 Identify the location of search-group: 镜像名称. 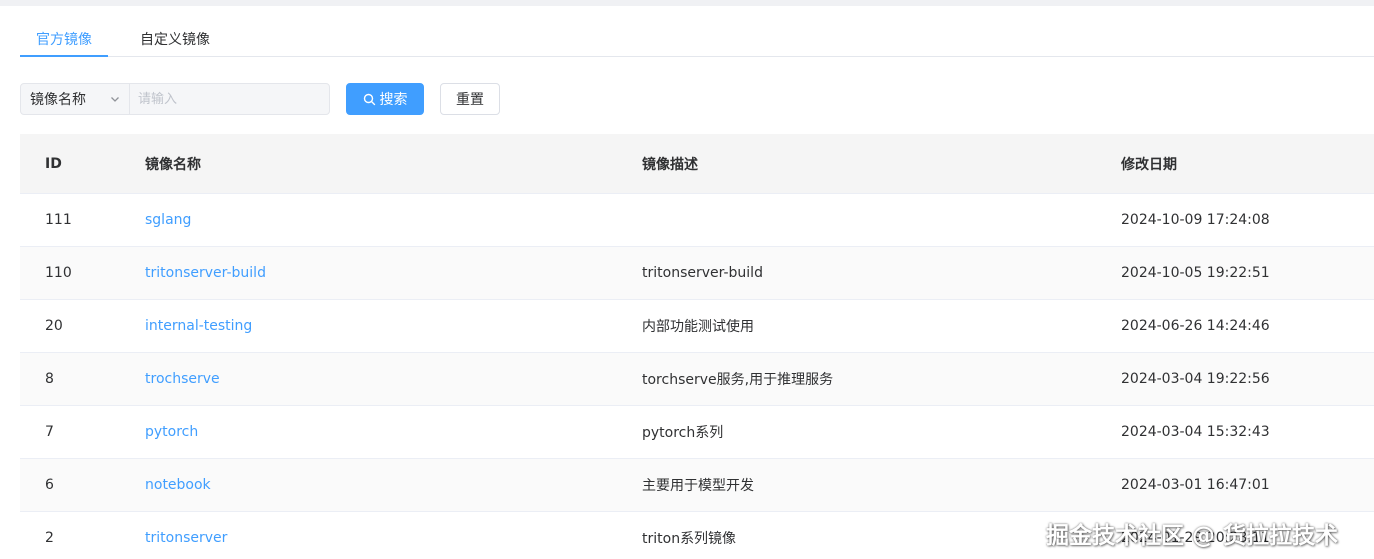
(175, 99).